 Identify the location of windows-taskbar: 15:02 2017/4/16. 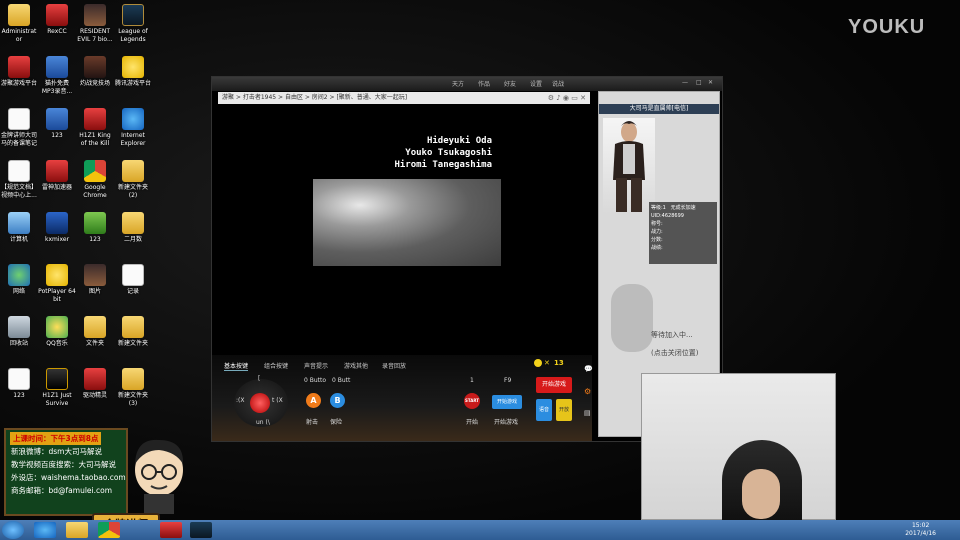
(480, 530).